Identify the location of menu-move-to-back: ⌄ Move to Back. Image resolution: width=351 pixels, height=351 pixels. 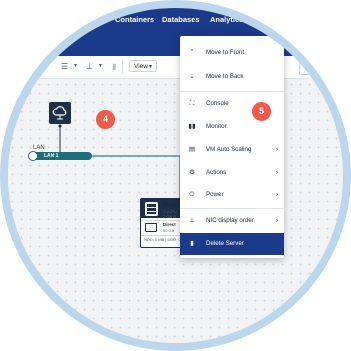
(232, 77).